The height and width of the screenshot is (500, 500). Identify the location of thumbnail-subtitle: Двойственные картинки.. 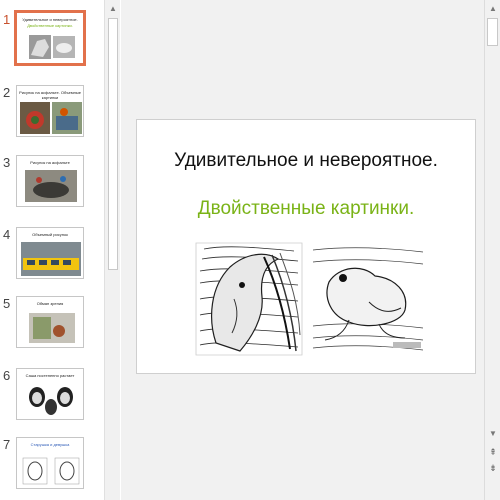
(50, 25).